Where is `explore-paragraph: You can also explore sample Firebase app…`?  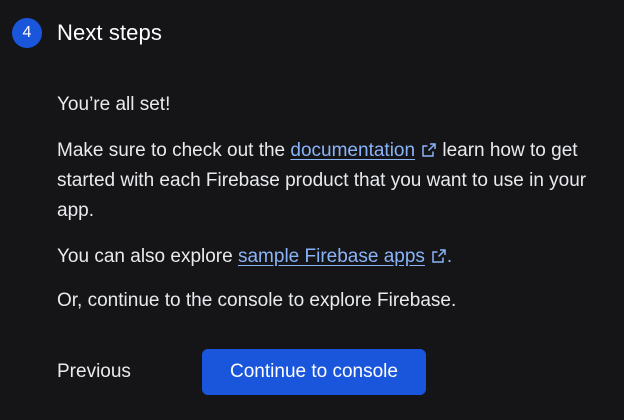
explore-paragraph: You can also explore sample Firebase app… is located at coordinates (327, 257).